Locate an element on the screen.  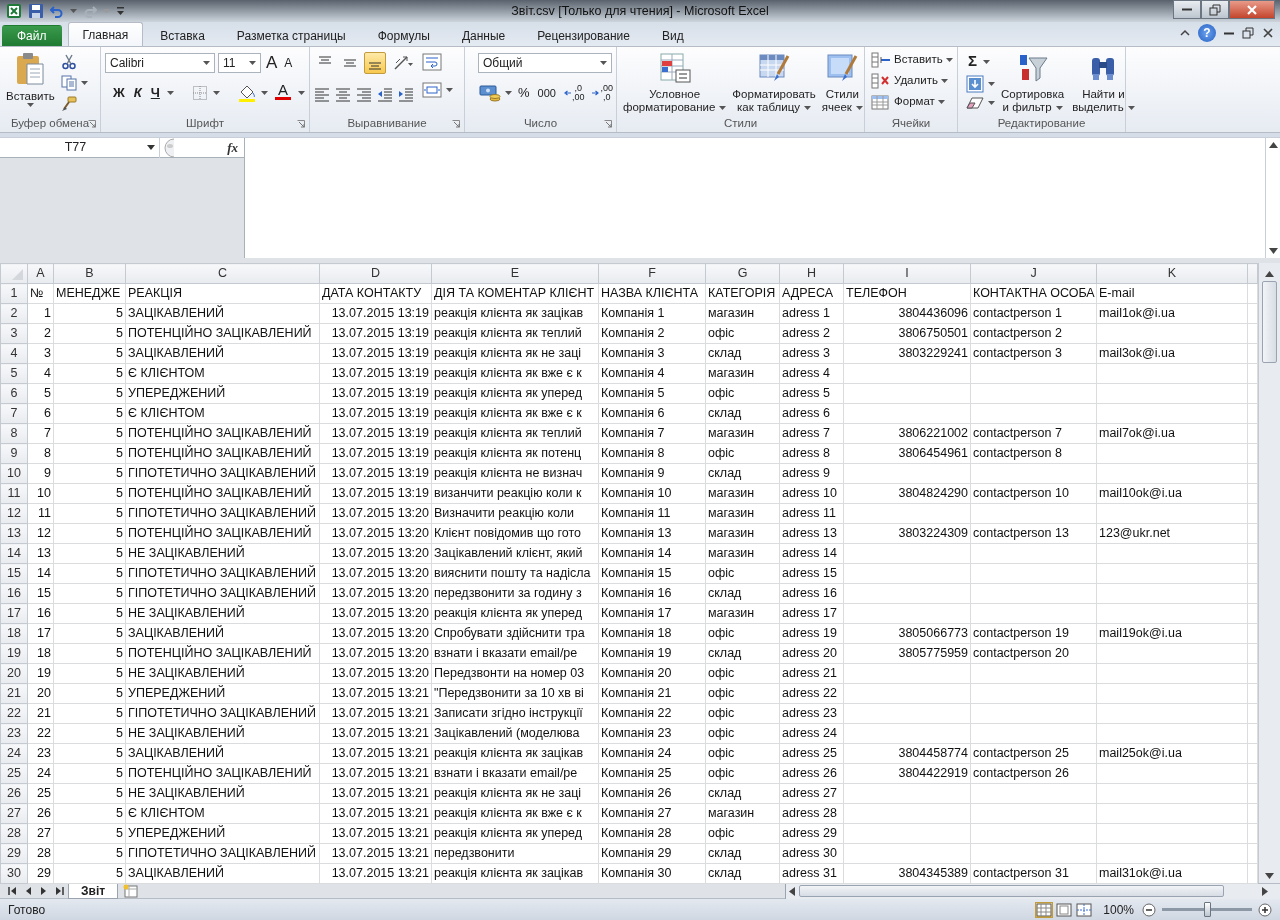
restore-icon is located at coordinates (1248, 33).